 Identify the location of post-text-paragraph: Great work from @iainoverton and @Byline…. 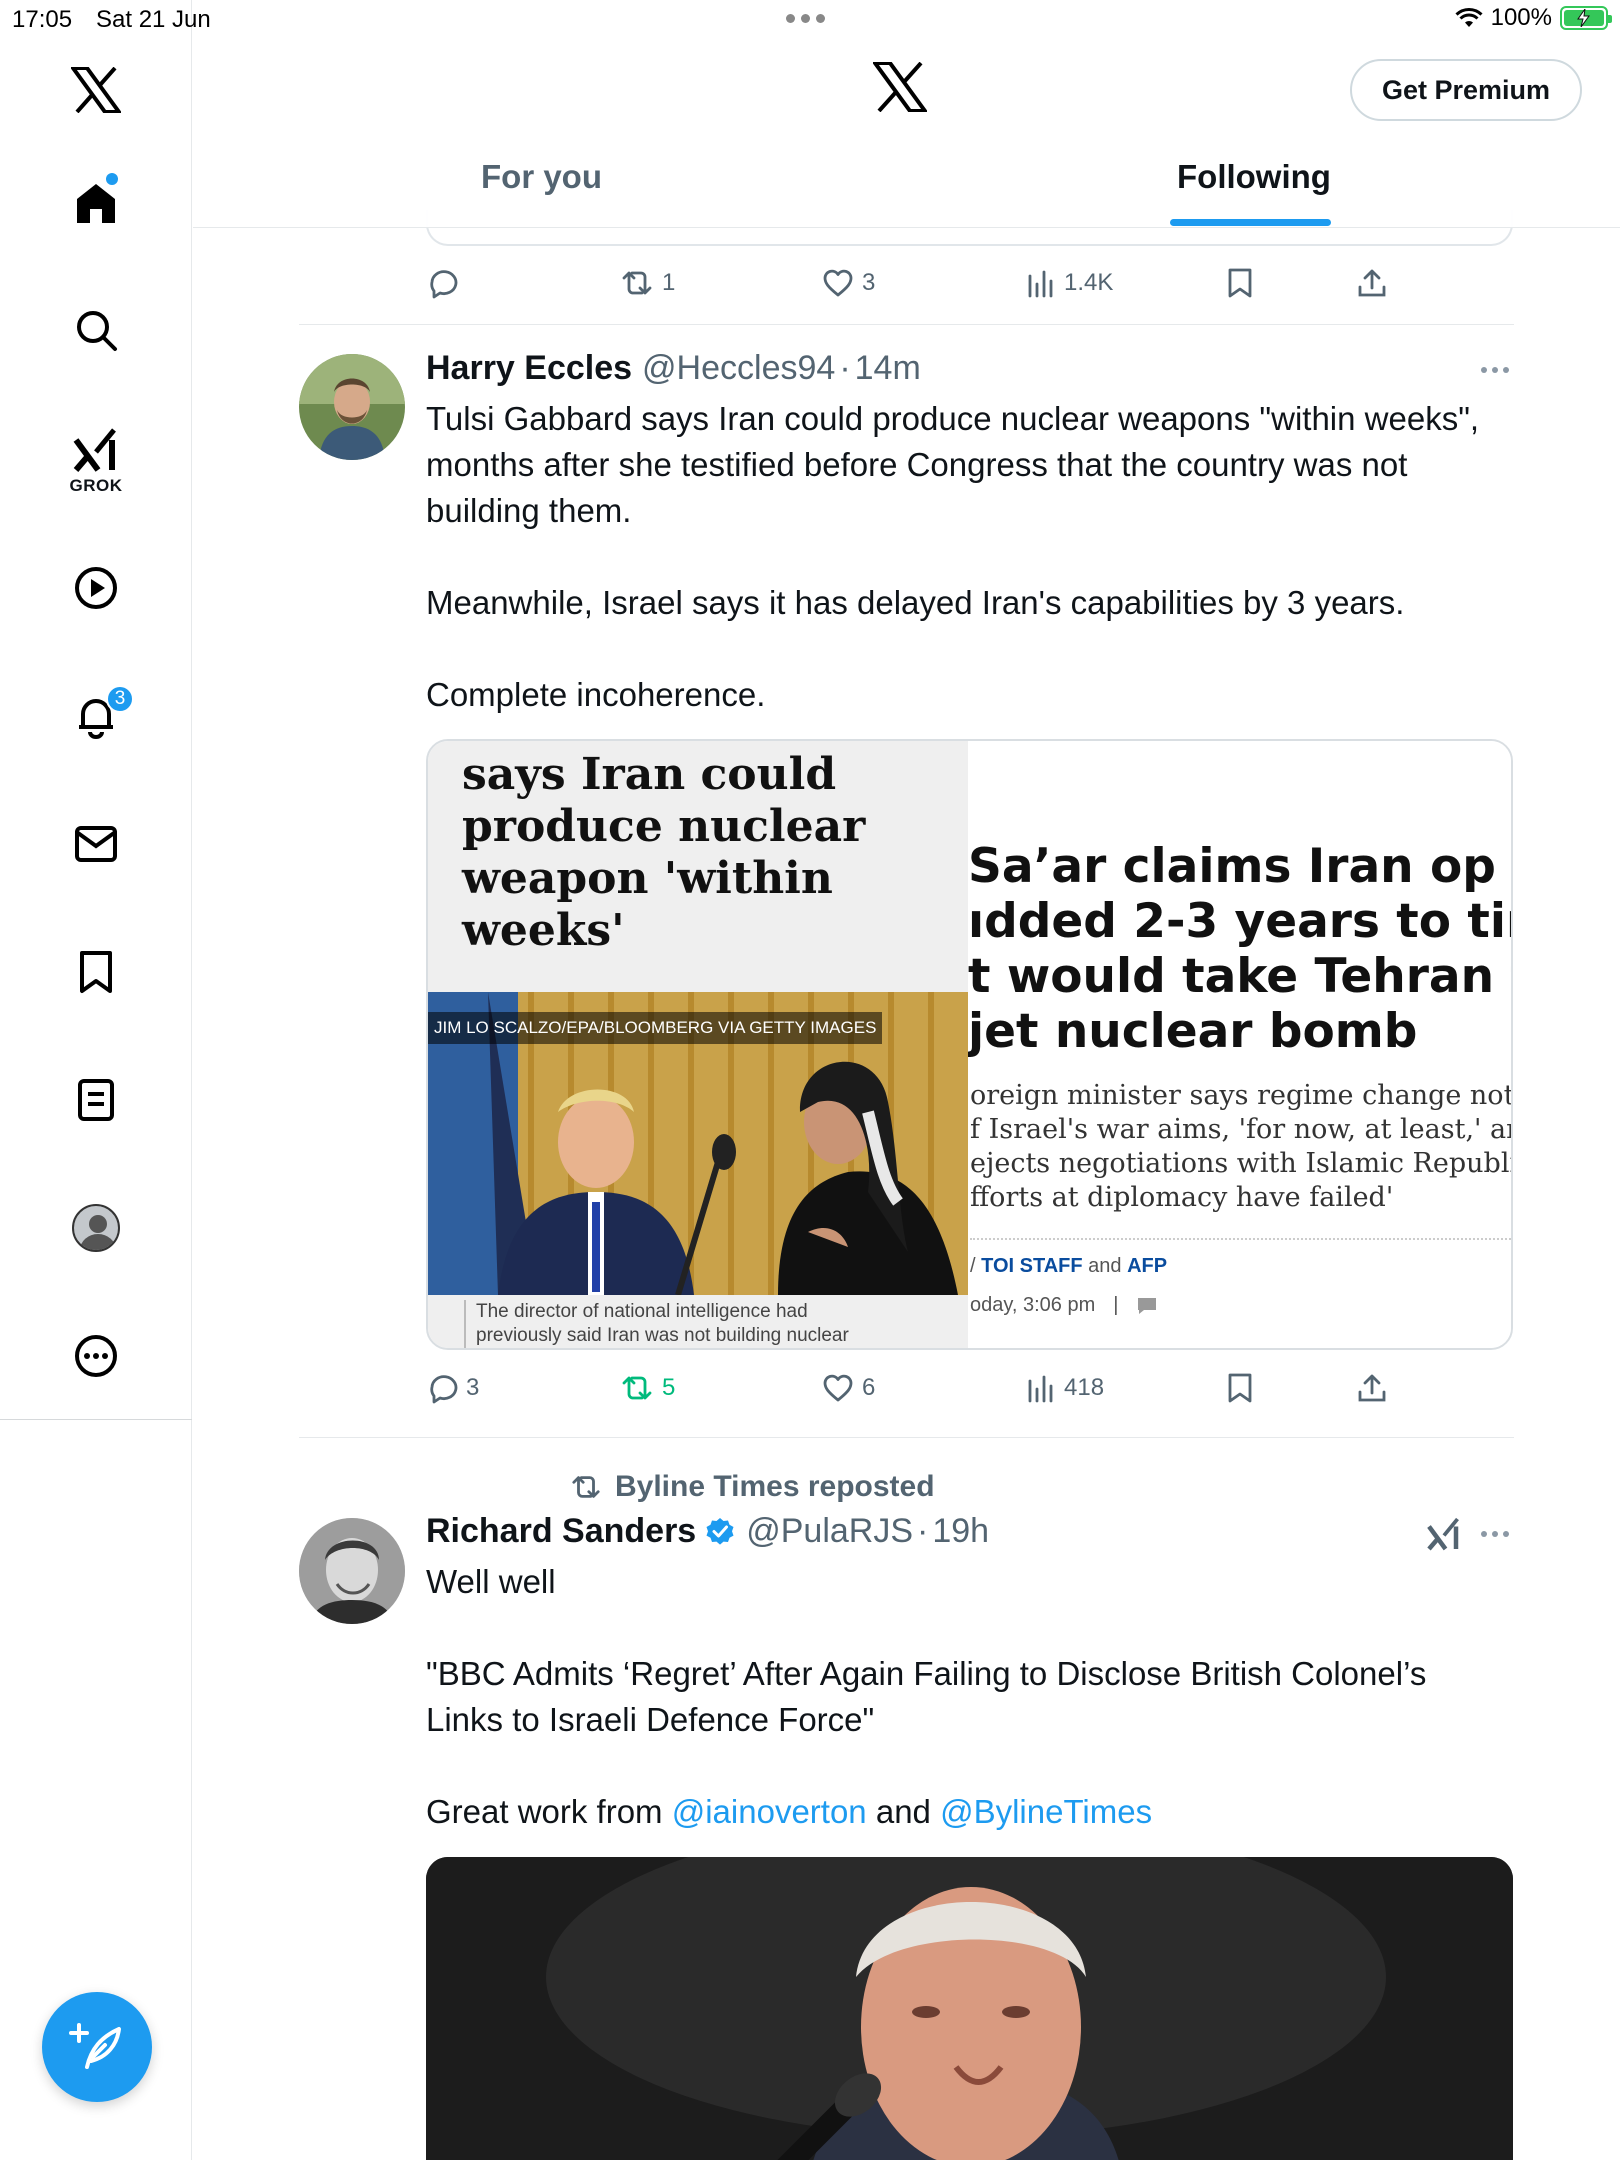
(956, 1812).